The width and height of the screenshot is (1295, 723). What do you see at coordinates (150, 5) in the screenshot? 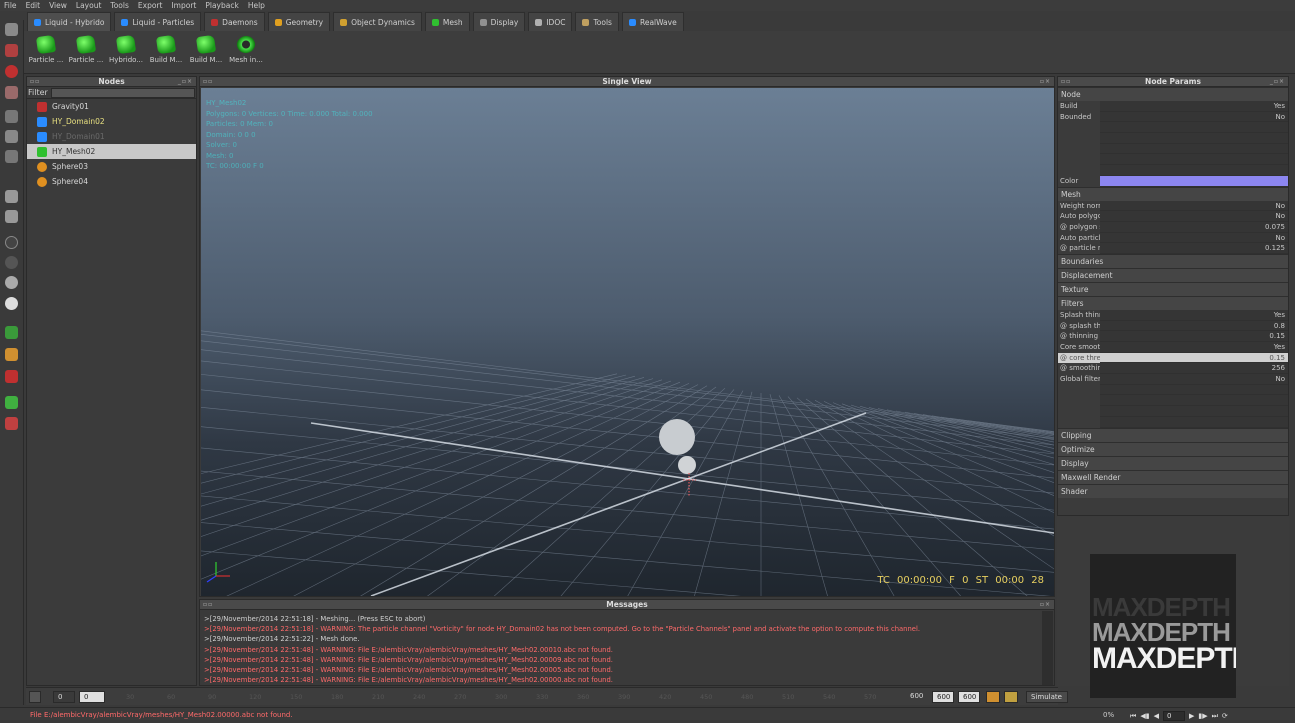
I see `menu-export: Export` at bounding box center [150, 5].